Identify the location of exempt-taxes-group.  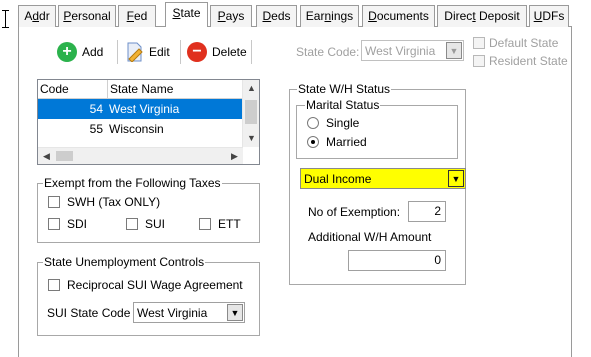
(148, 213).